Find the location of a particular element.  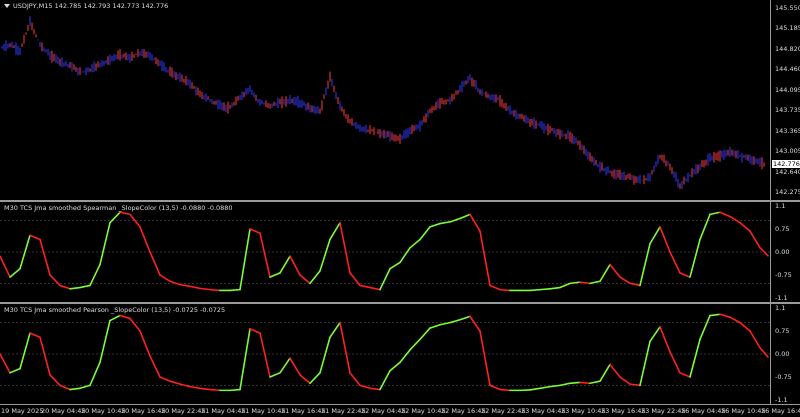

time-label: 20 May 16:45 is located at coordinates (143, 411).